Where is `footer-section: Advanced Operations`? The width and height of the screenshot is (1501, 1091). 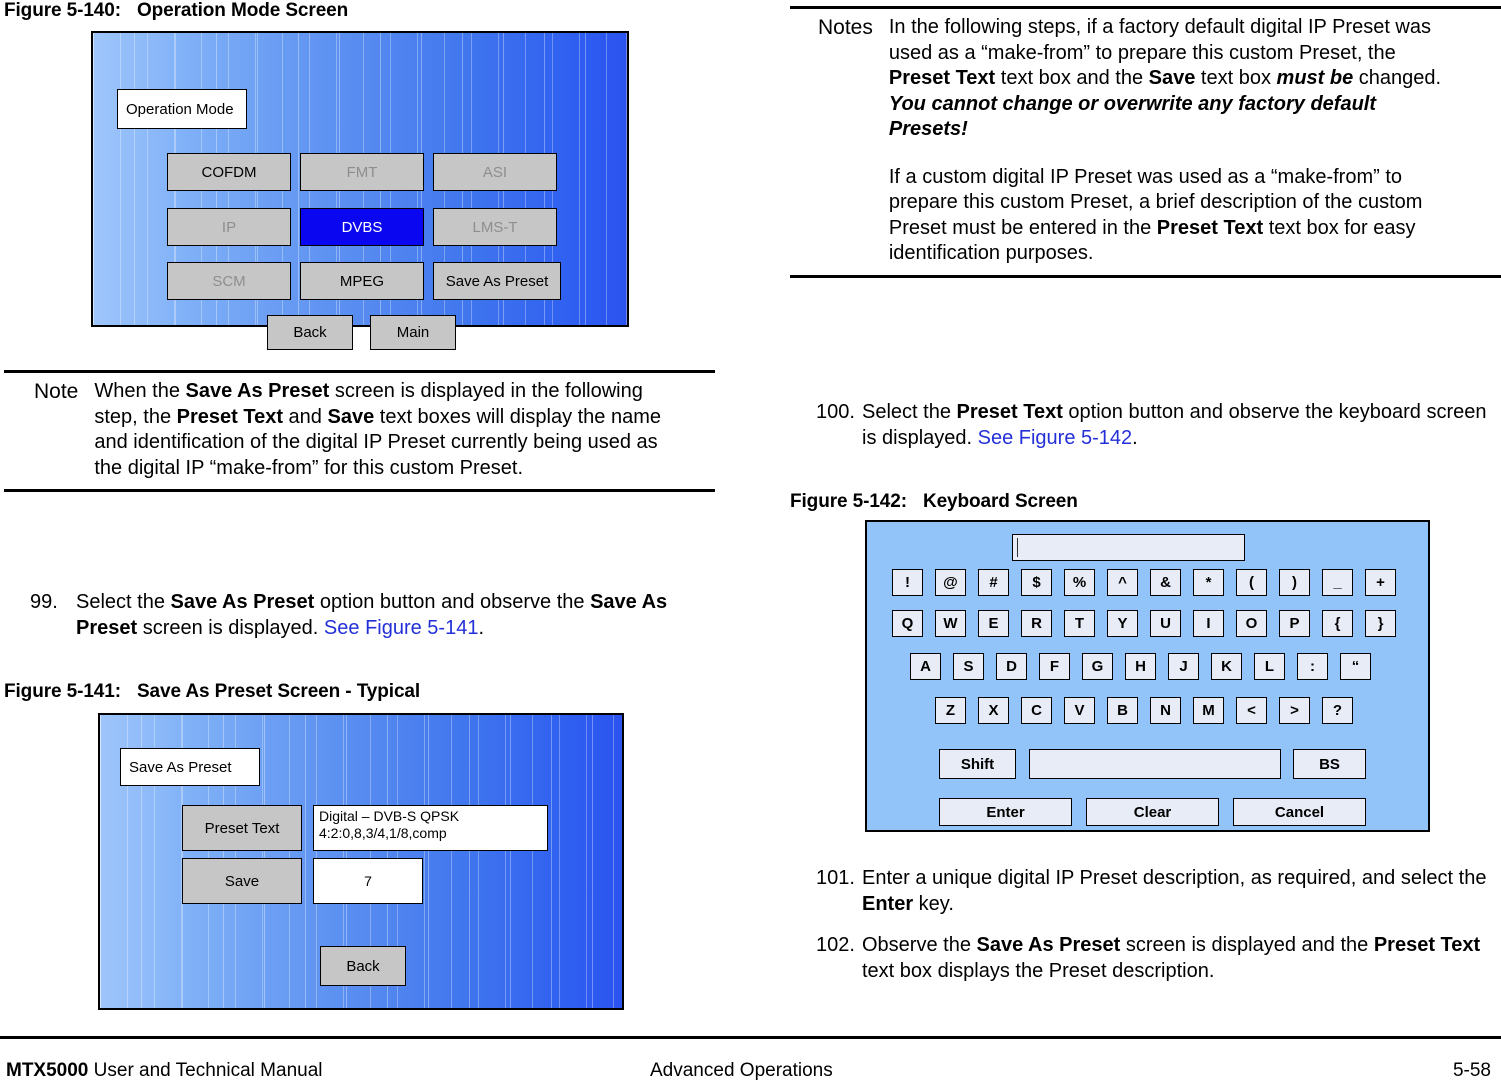
footer-section: Advanced Operations is located at coordinates (741, 1070).